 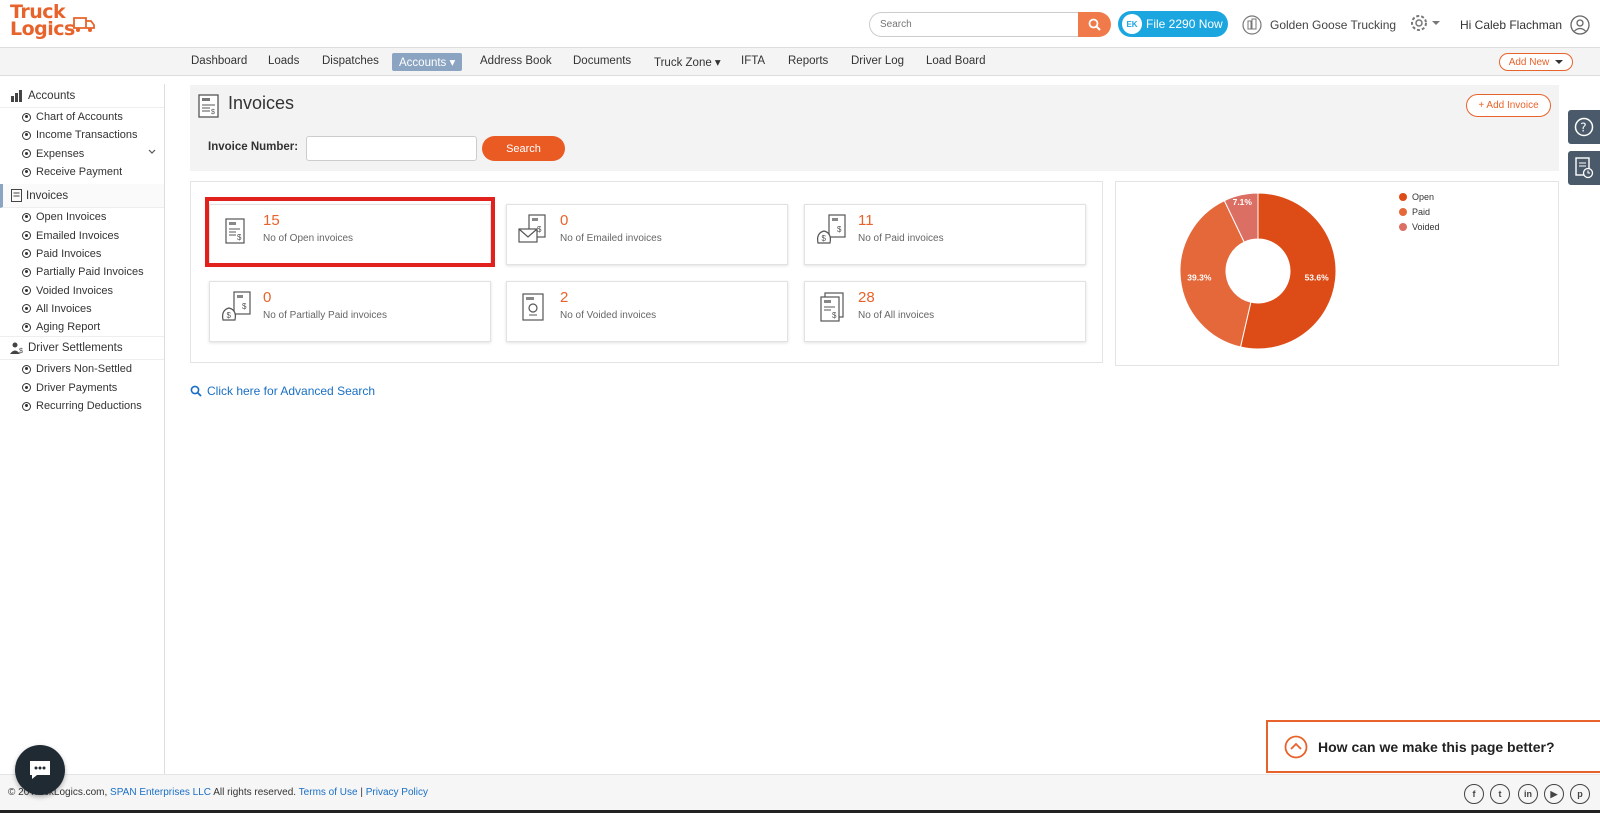 What do you see at coordinates (82, 196) in the screenshot?
I see `sidebar-invoices-header: Invoices` at bounding box center [82, 196].